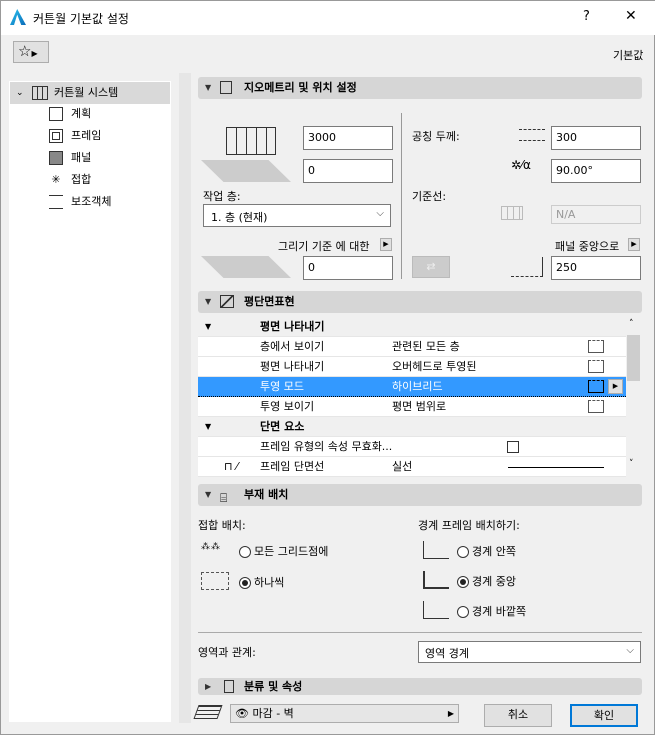 This screenshot has height=735, width=655. What do you see at coordinates (412, 427) in the screenshot?
I see `table-group-row: ▼ 단면 요소` at bounding box center [412, 427].